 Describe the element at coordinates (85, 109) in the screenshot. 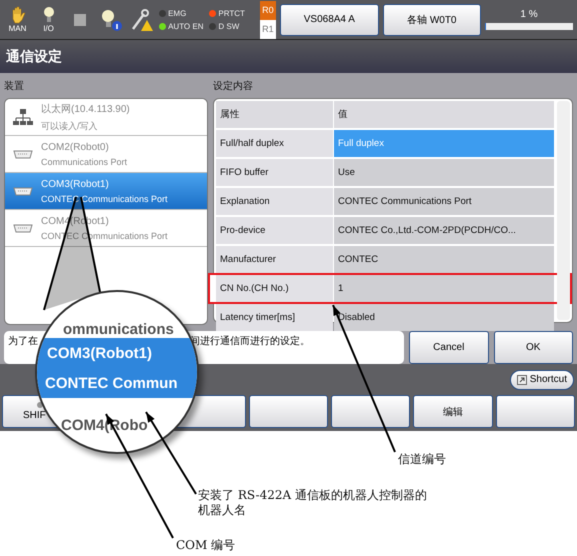

I see `device-name: 以太网(10.4.113.90)` at that location.